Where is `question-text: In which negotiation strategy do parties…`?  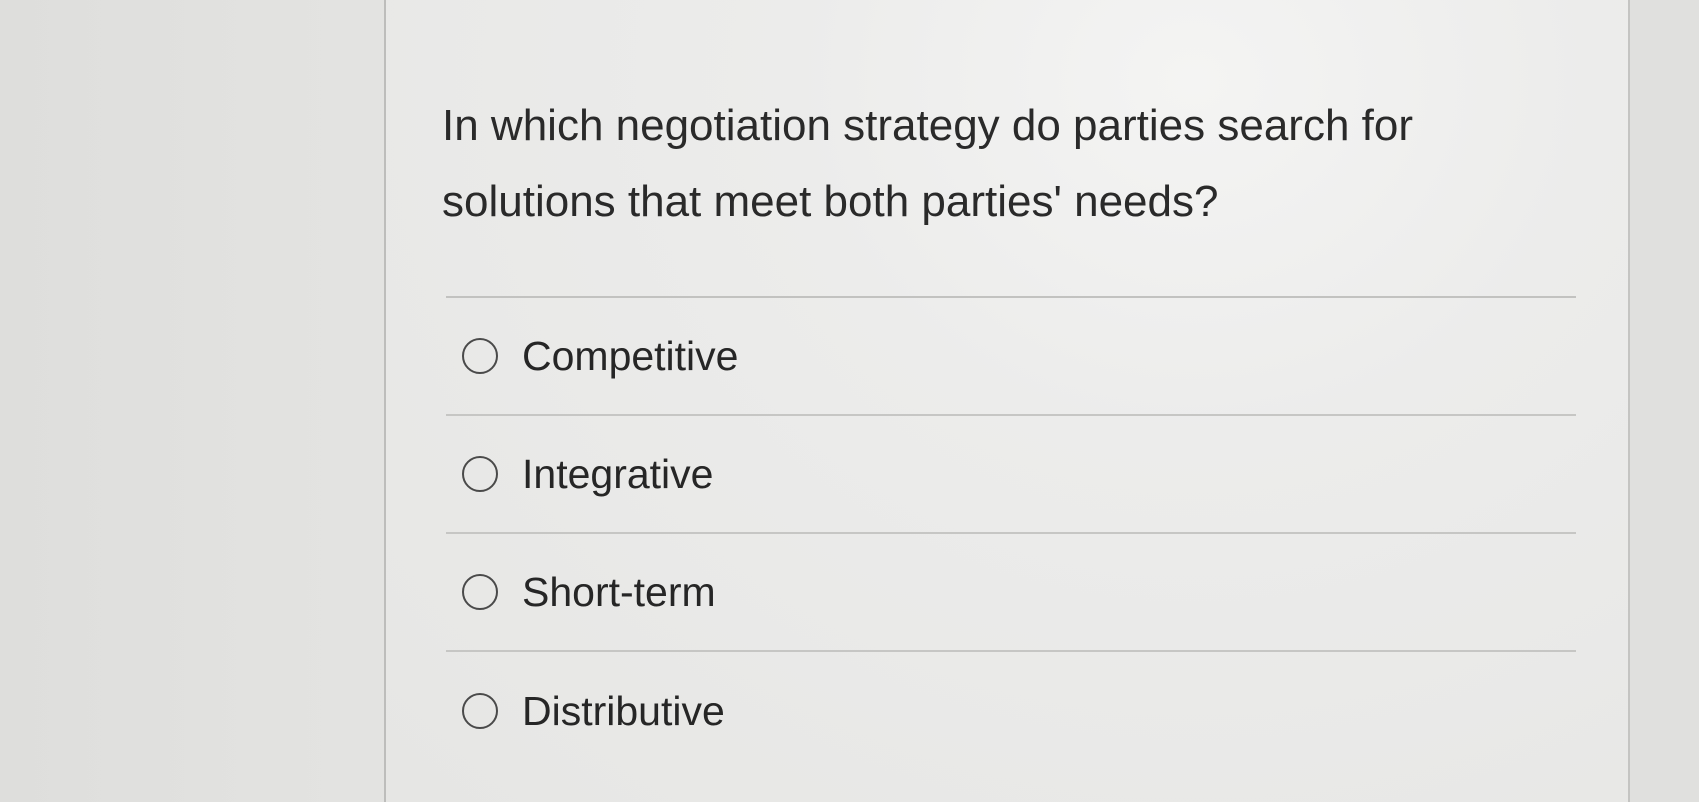
question-text: In which negotiation strategy do parties… is located at coordinates (927, 163).